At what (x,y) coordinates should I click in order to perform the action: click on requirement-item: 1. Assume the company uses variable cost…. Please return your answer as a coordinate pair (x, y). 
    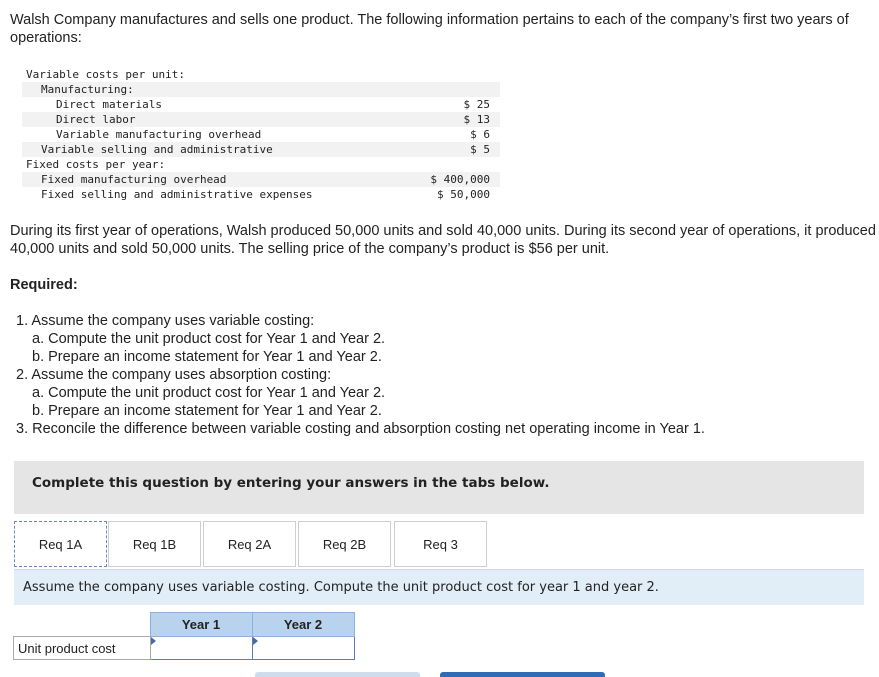
    Looking at the image, I should click on (165, 321).